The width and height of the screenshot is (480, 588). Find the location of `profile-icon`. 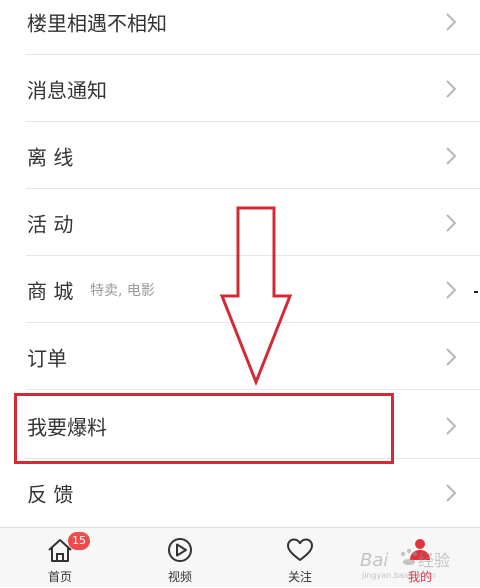

profile-icon is located at coordinates (420, 550).